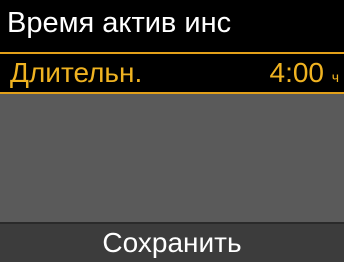 This screenshot has height=262, width=344. Describe the element at coordinates (297, 72) in the screenshot. I see `duration-value: 4:00` at that location.